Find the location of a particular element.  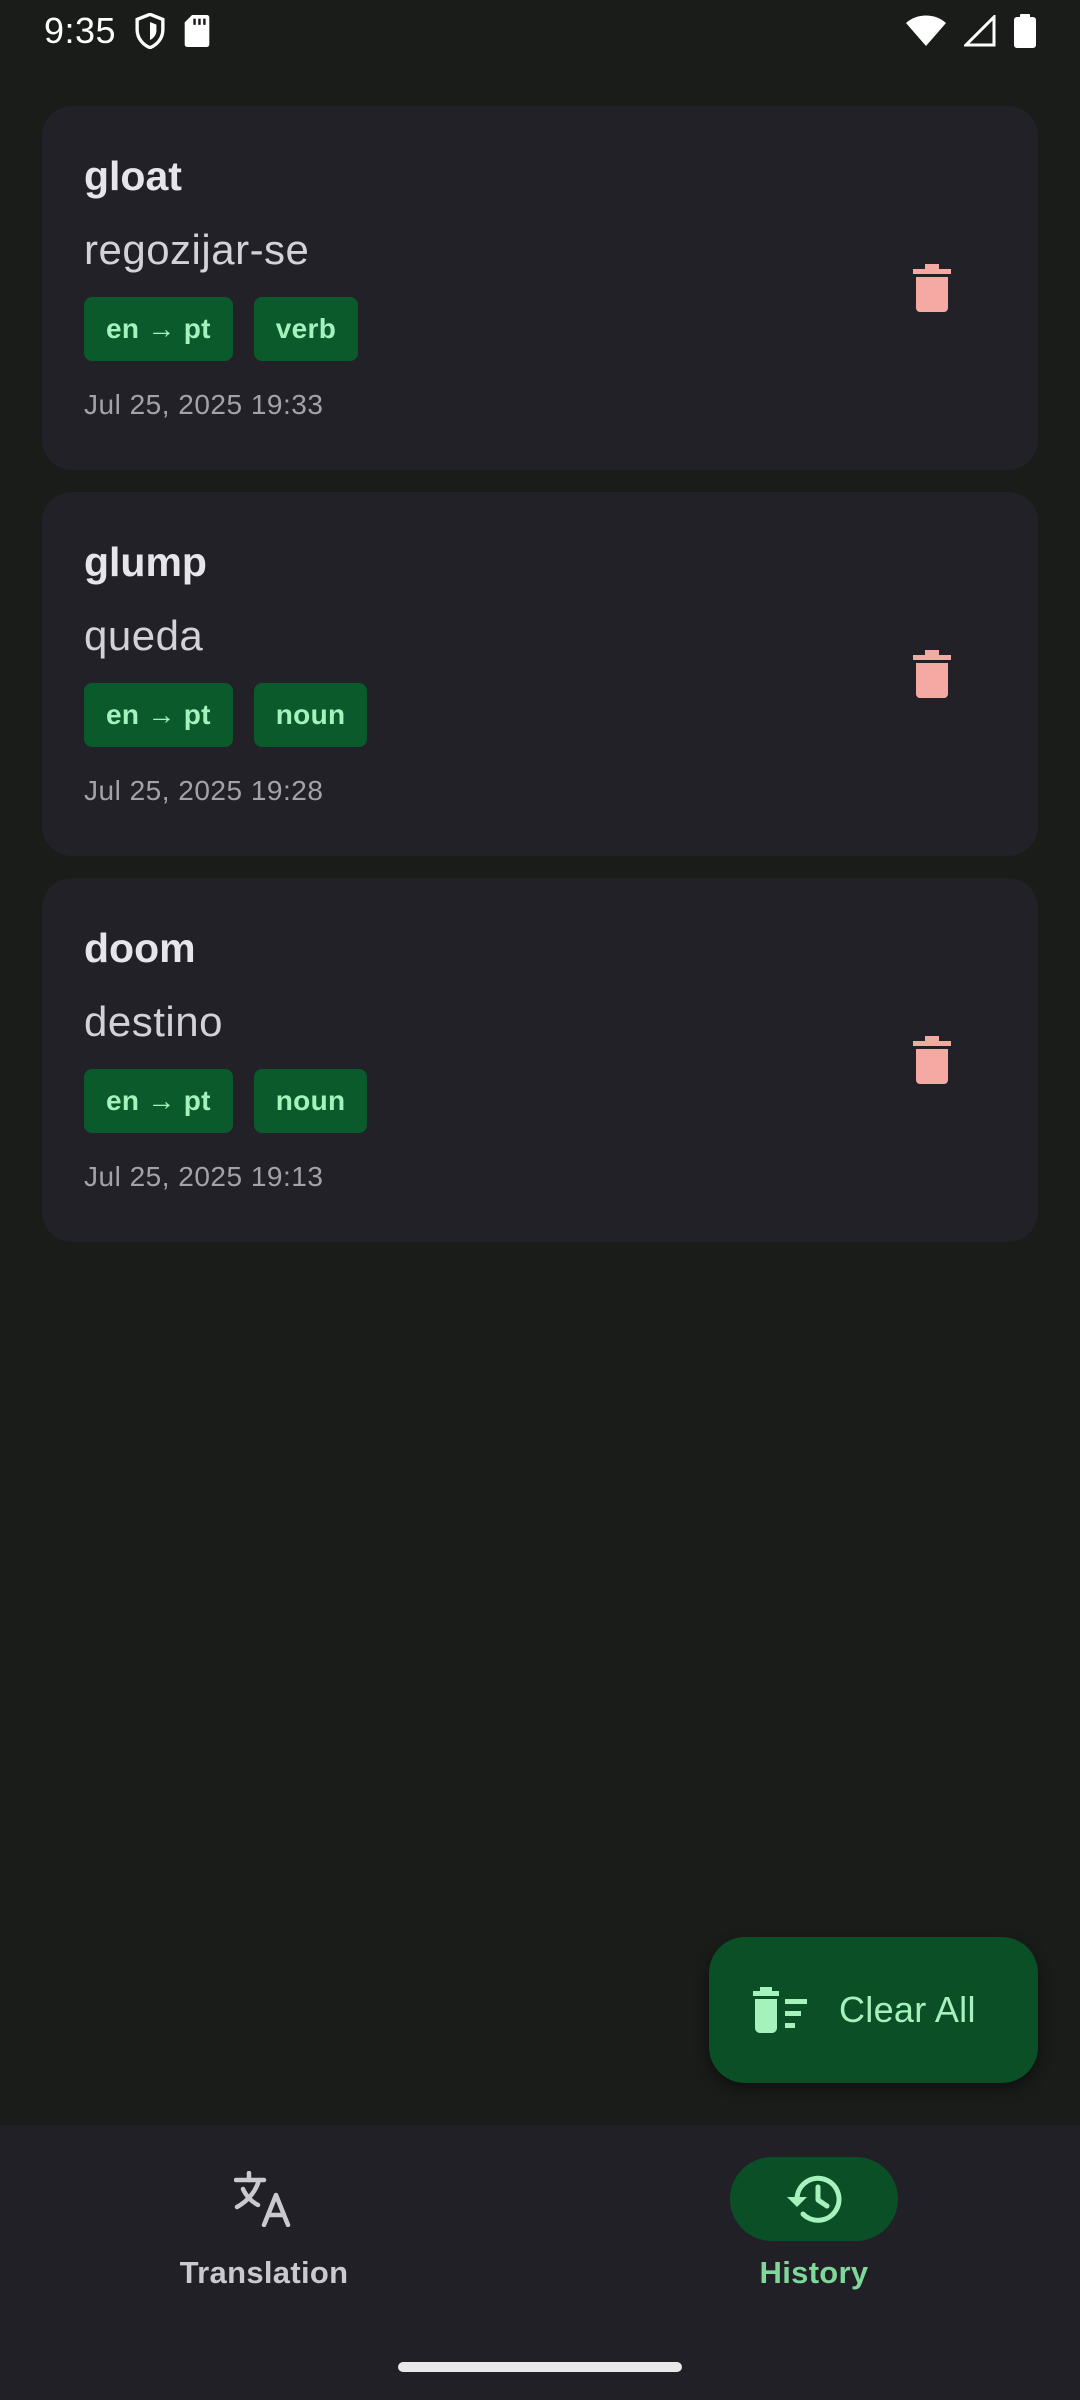

status-bar: 9:35 is located at coordinates (540, 31).